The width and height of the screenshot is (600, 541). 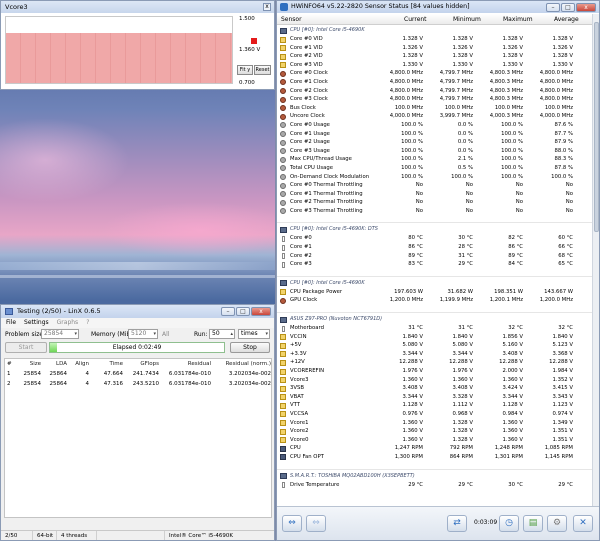 What do you see at coordinates (435, 247) in the screenshot?
I see `sensor-row: Core #1 86 °C 28 °C 86 °C 66 °C` at bounding box center [435, 247].